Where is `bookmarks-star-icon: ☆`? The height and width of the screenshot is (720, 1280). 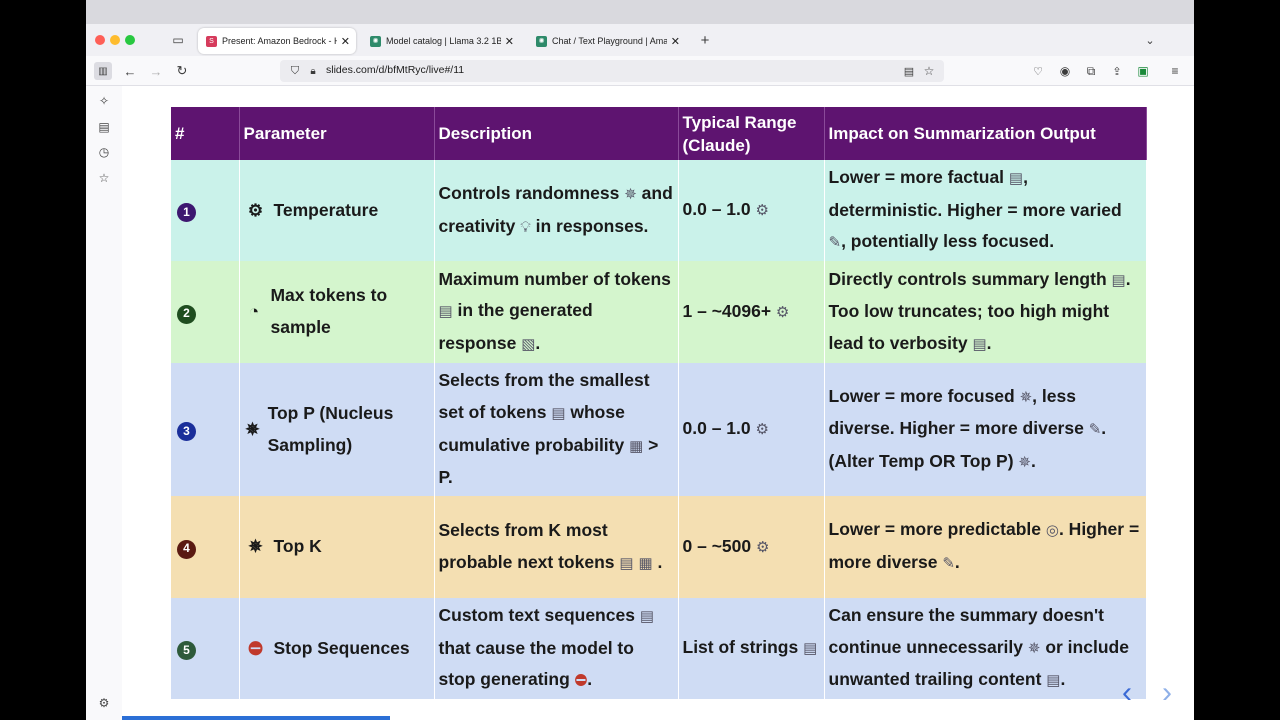 bookmarks-star-icon: ☆ is located at coordinates (104, 178).